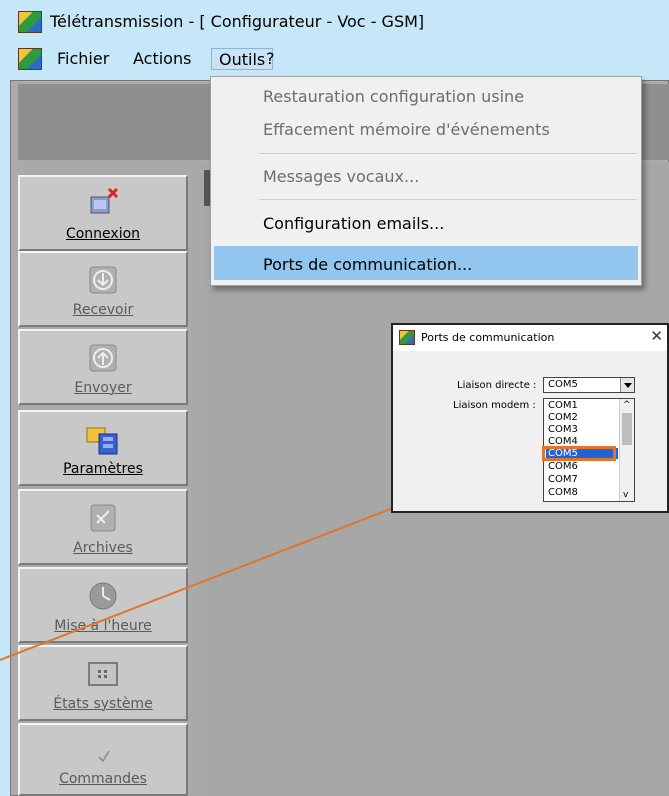 The height and width of the screenshot is (796, 669). Describe the element at coordinates (563, 384) in the screenshot. I see `selected-port: COM5` at that location.